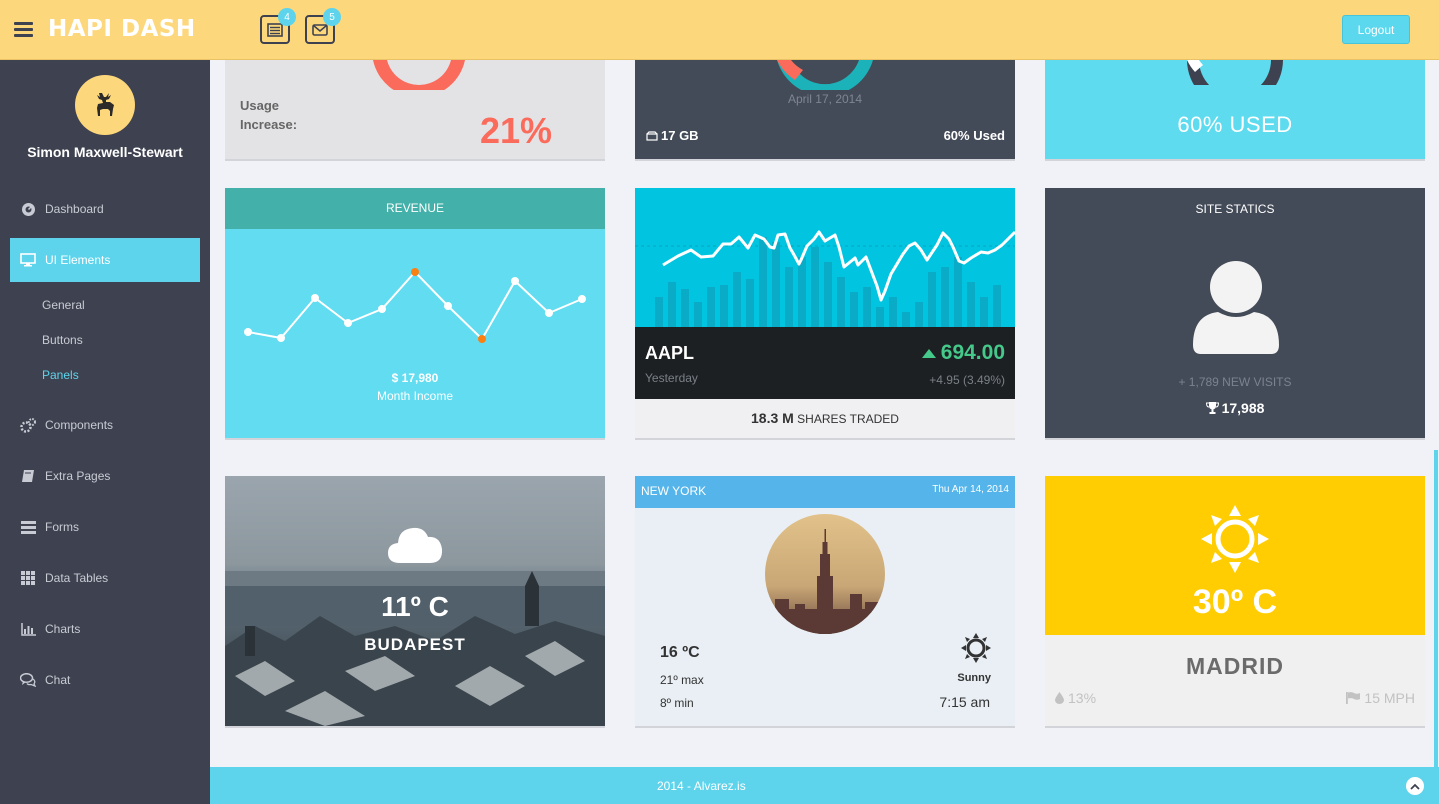  Describe the element at coordinates (1353, 698) in the screenshot. I see `flag-icon` at that location.